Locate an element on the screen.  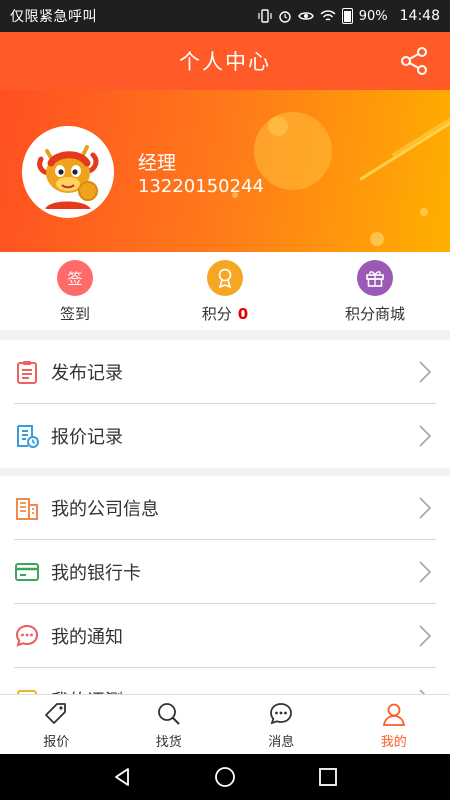
bottom-tab-bar: 报价 找货 消息 我的 is located at coordinates (225, 724).